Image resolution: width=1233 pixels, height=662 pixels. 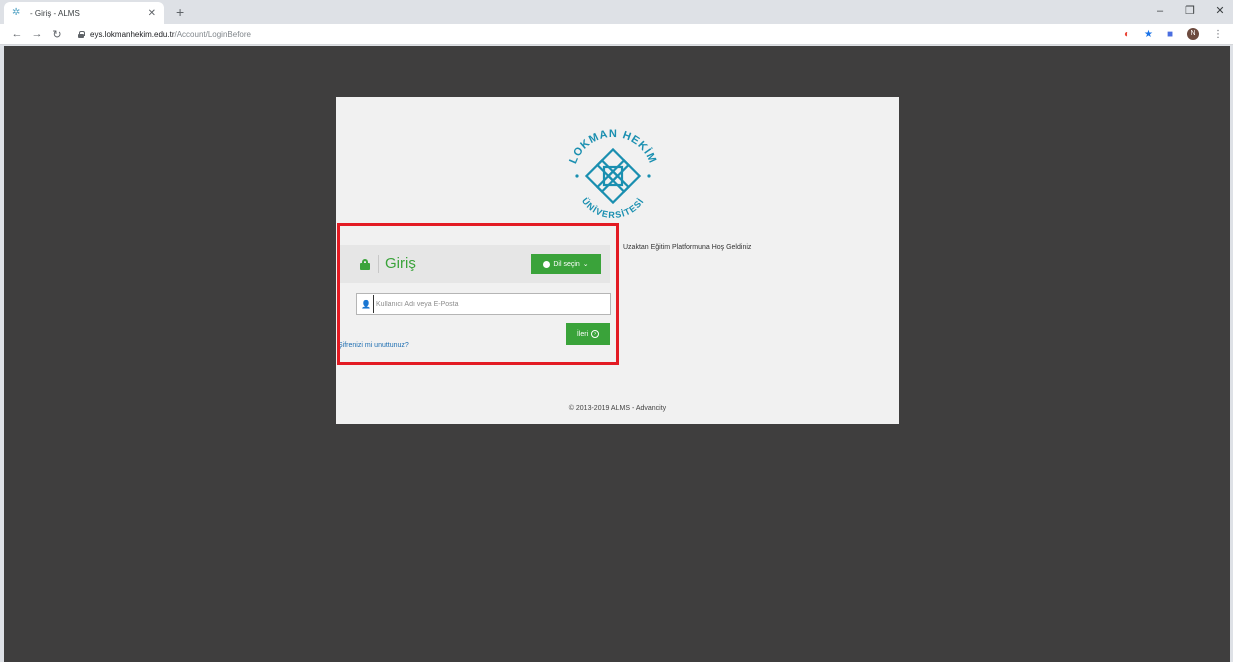 I want to click on menu-icon: ⋮, so click(x=1218, y=34).